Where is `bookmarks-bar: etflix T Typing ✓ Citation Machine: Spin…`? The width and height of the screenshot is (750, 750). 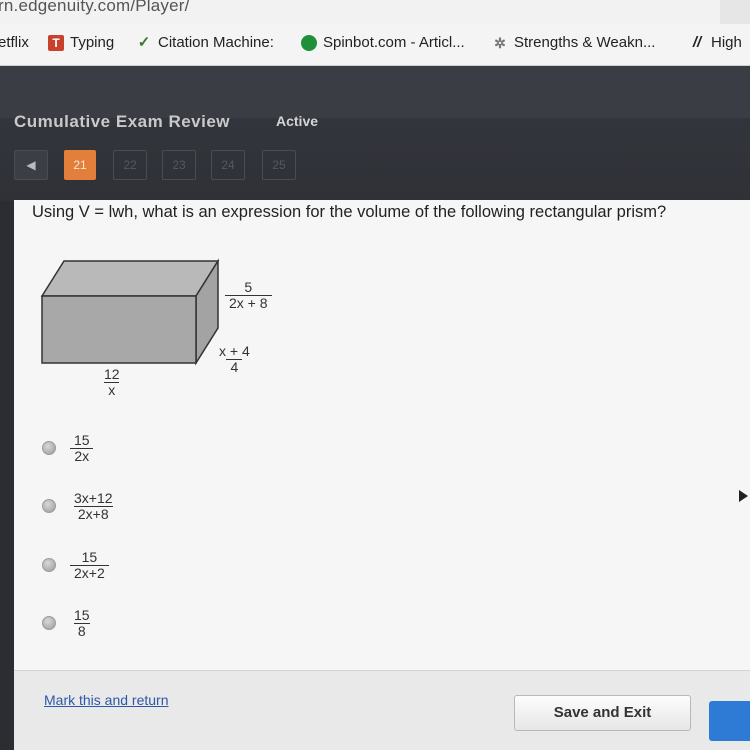 bookmarks-bar: etflix T Typing ✓ Citation Machine: Spin… is located at coordinates (375, 45).